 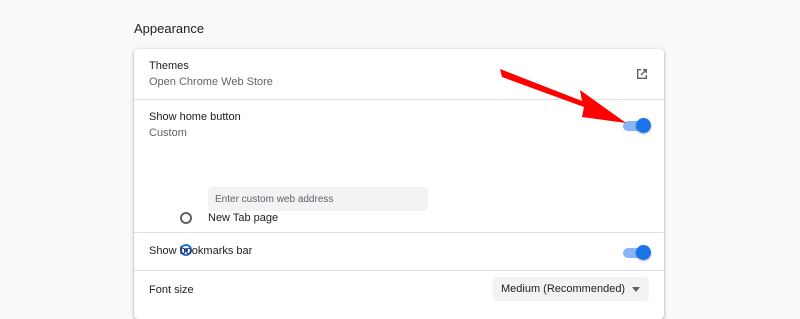 I want to click on section-title: Appearance, so click(x=169, y=28).